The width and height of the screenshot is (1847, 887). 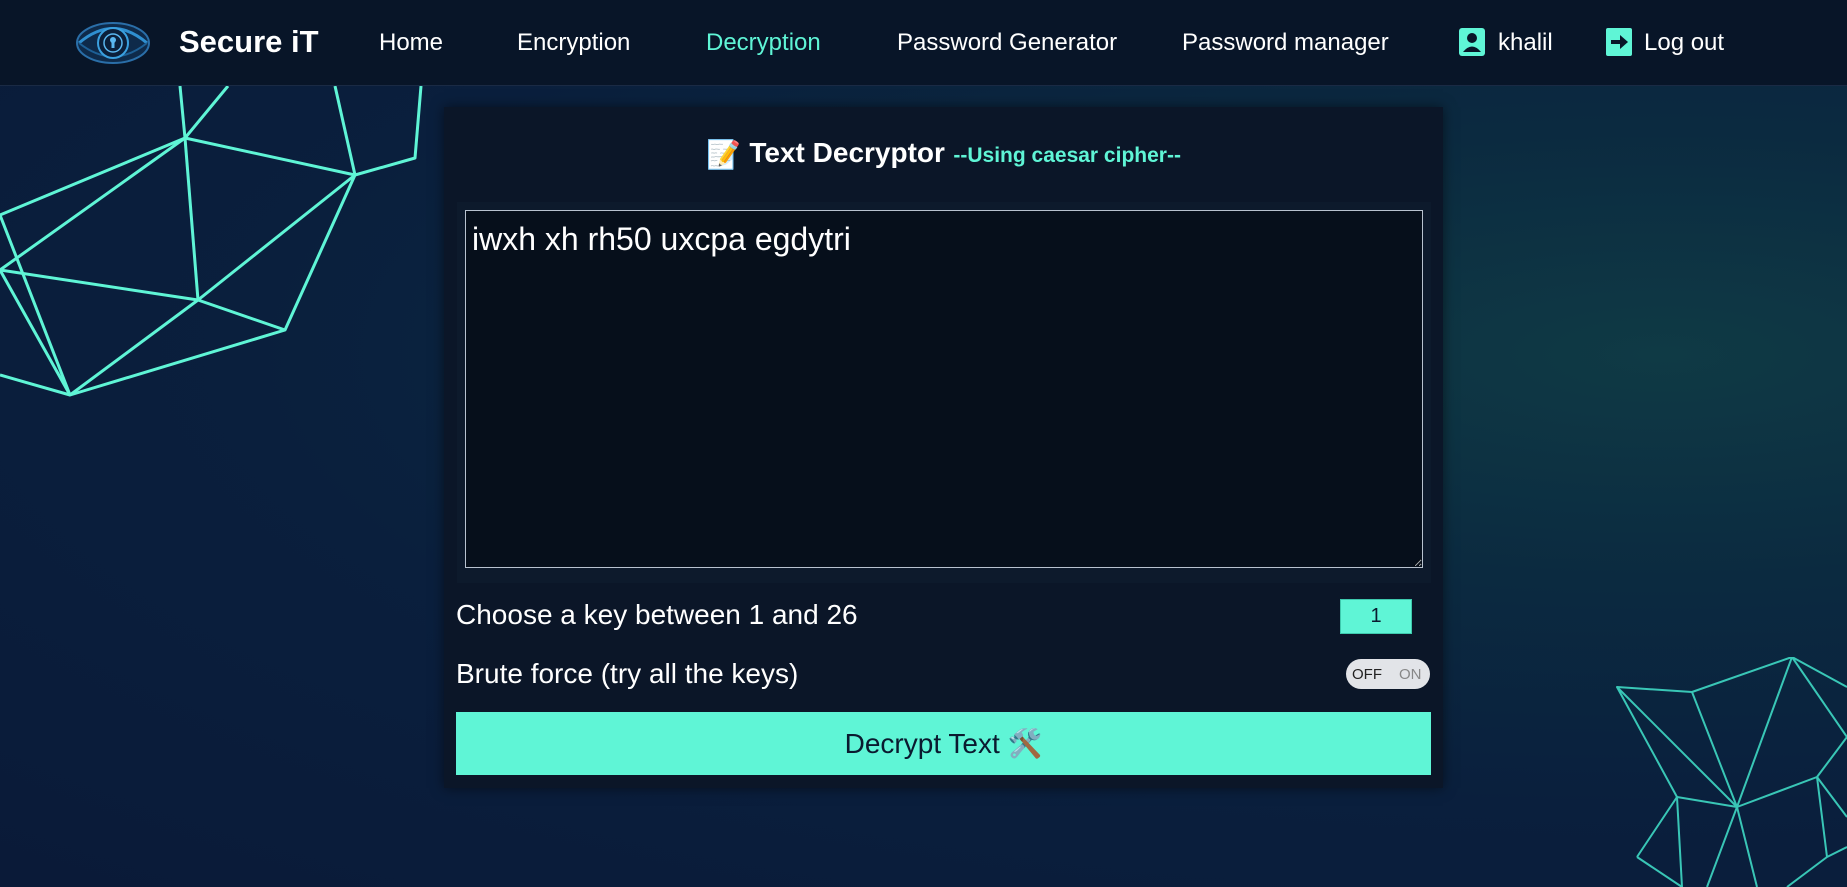 I want to click on decrypt-button: Decrypt Text 🛠️, so click(x=943, y=743).